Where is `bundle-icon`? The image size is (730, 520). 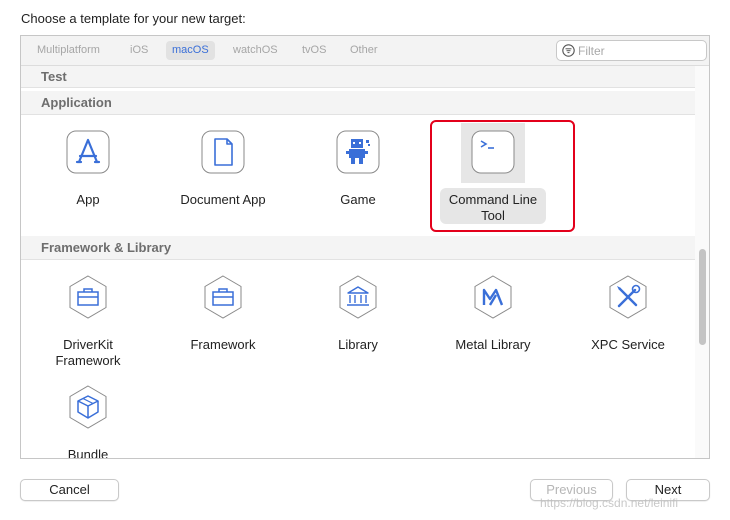 bundle-icon is located at coordinates (88, 407).